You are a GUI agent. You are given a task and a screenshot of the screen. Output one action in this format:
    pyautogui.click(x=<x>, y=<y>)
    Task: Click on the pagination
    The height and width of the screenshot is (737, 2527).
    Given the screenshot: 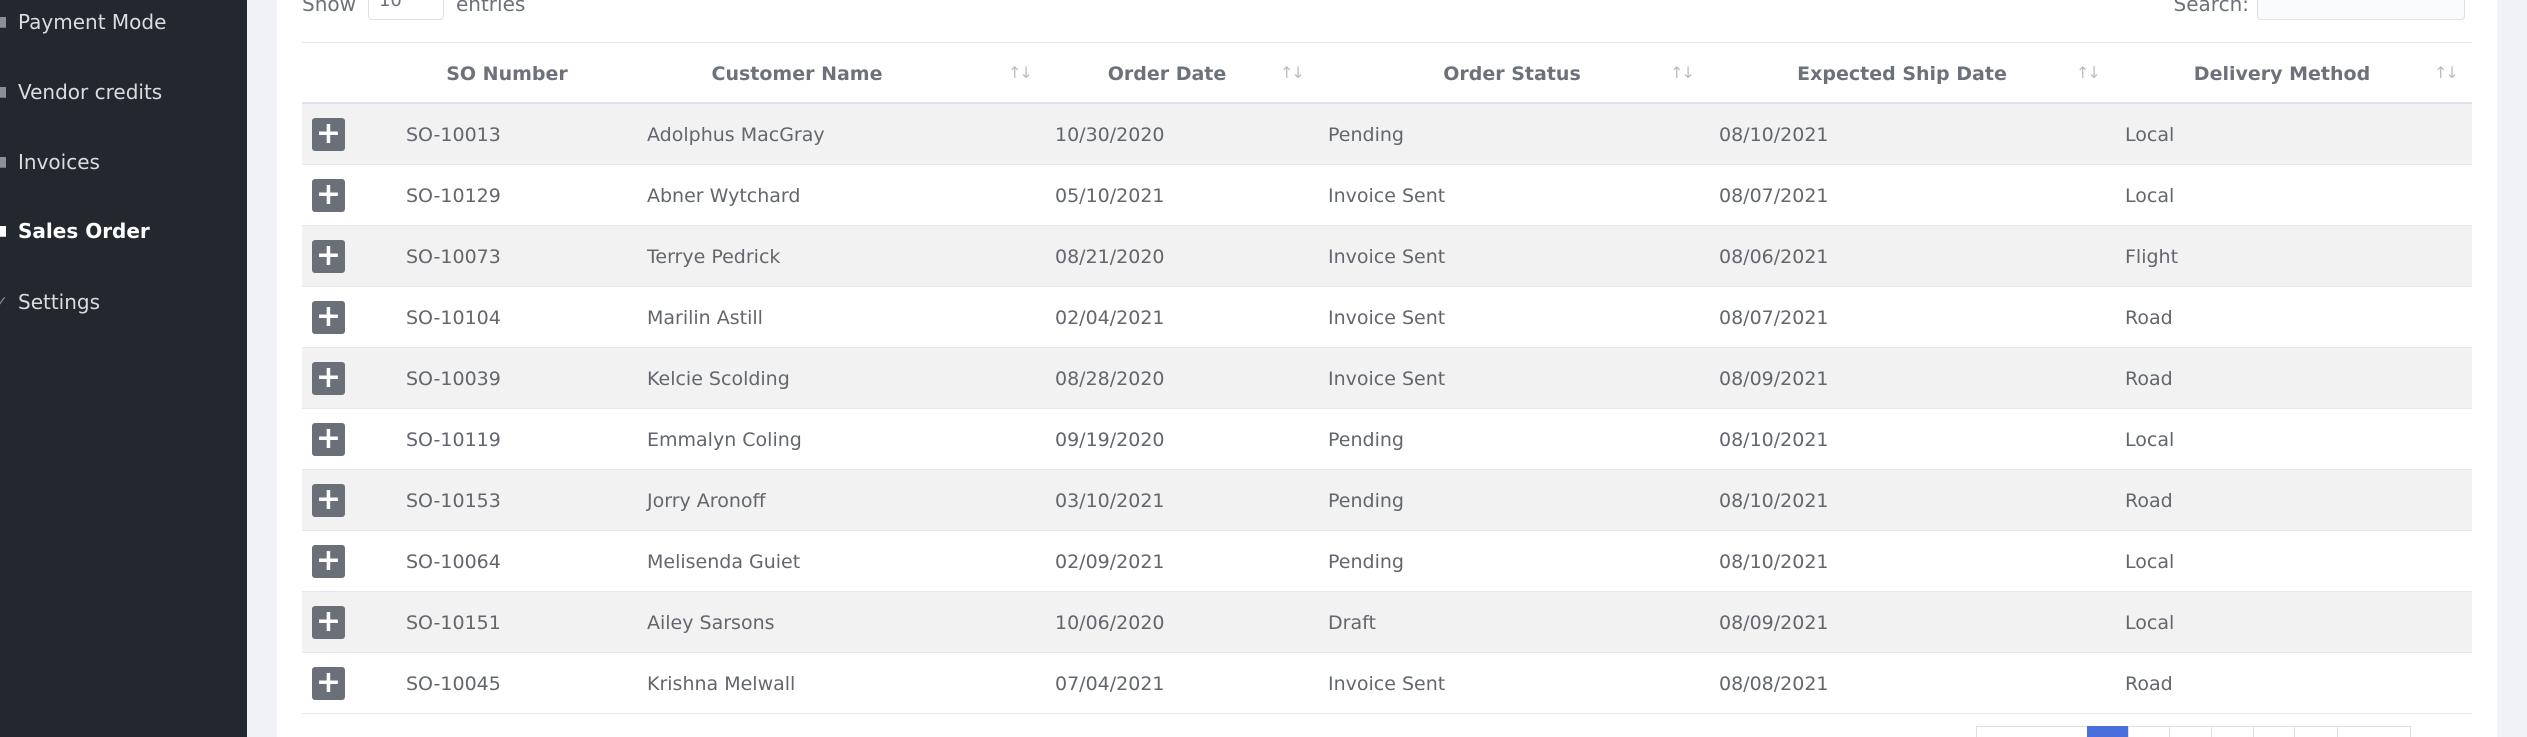 What is the action you would take?
    pyautogui.click(x=2193, y=731)
    